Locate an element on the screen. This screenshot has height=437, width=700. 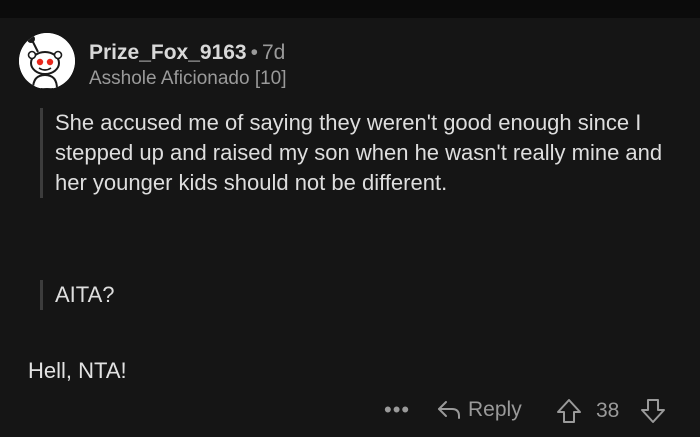
user-avatar is located at coordinates (47, 61).